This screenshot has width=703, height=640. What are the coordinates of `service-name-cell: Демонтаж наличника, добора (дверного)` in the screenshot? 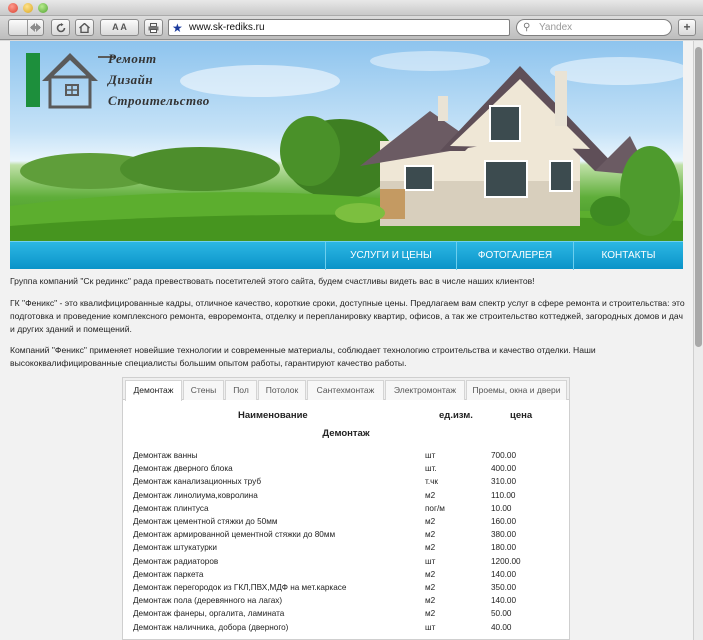 It's located at (211, 627).